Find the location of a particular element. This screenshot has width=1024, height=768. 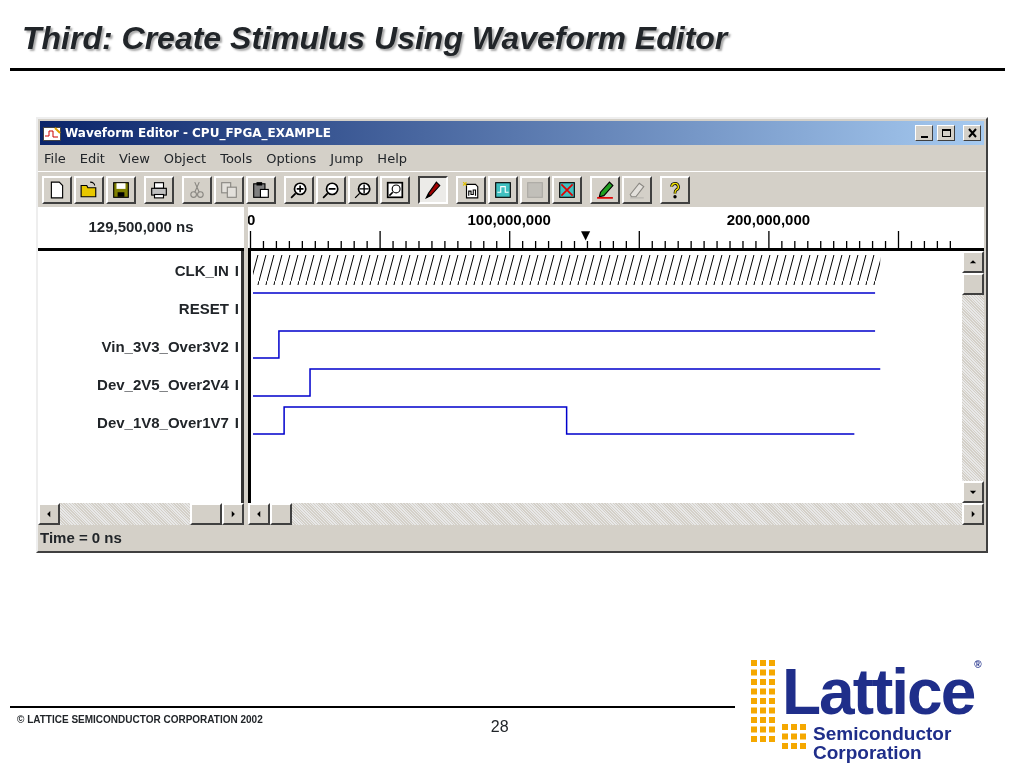

close-button is located at coordinates (972, 133).